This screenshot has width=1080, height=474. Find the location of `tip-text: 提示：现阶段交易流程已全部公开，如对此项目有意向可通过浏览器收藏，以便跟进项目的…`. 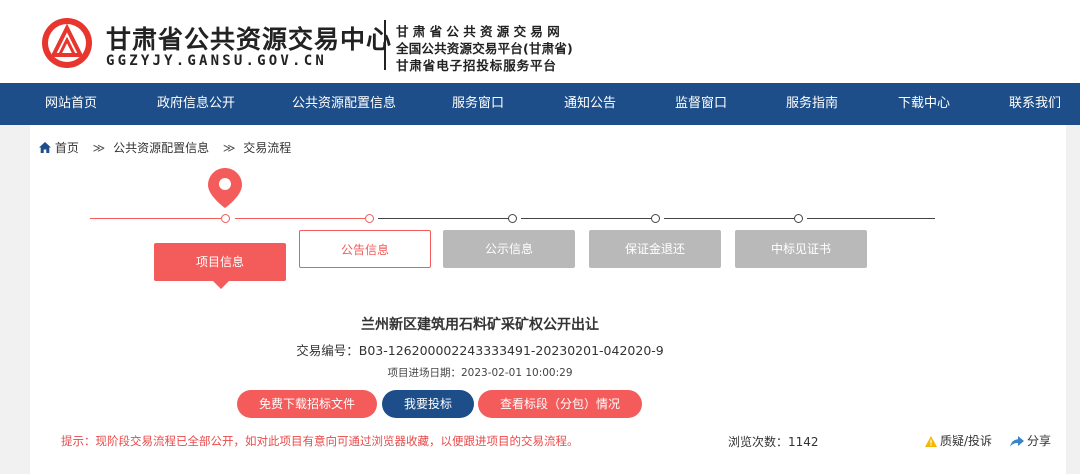

tip-text: 提示：现阶段交易流程已全部公开，如对此项目有意向可通过浏览器收藏，以便跟进项目的… is located at coordinates (320, 441).